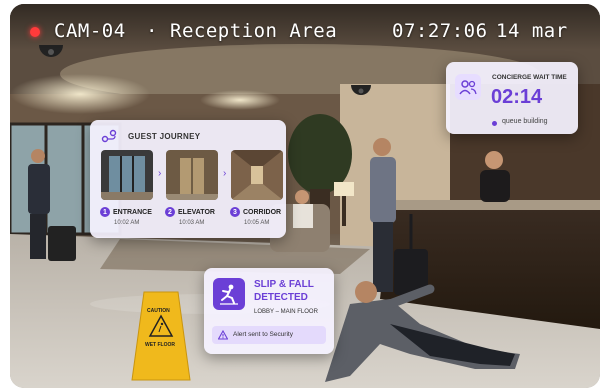 The height and width of the screenshot is (392, 608). What do you see at coordinates (109, 136) in the screenshot?
I see `route-icon` at bounding box center [109, 136].